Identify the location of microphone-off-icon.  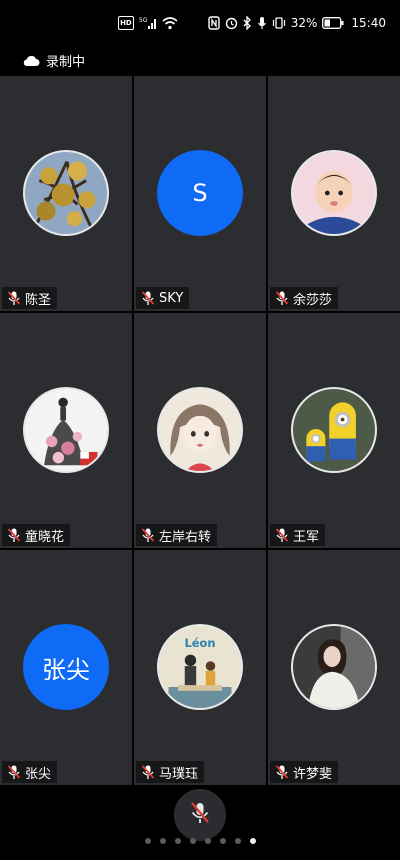
(200, 815).